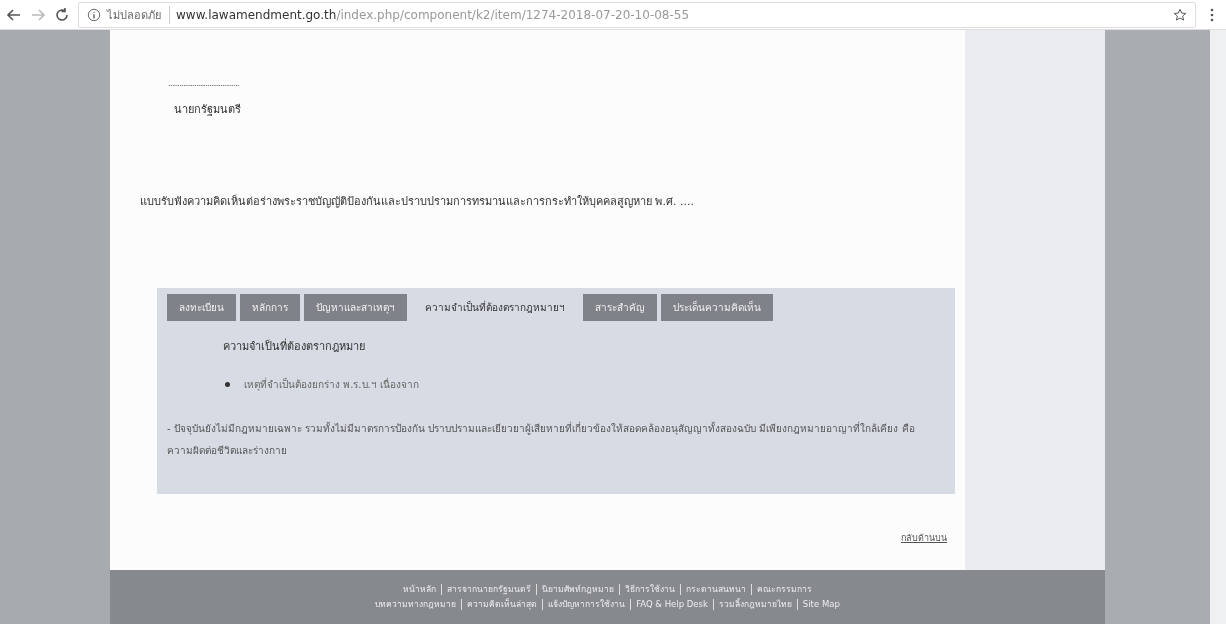 Image resolution: width=1226 pixels, height=624 pixels. What do you see at coordinates (488, 589) in the screenshot?
I see `footer-link: สารจากนายกรัฐมนตรี` at bounding box center [488, 589].